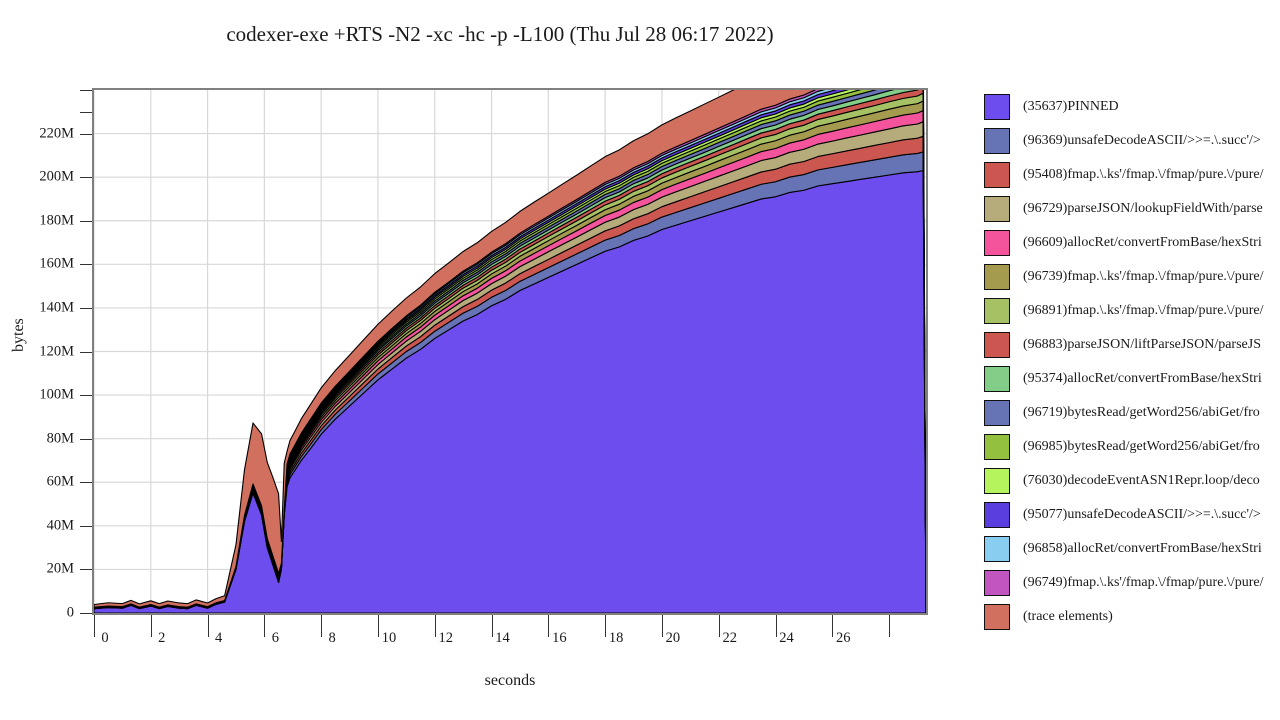  I want to click on legend-item: (76030)decodeEventASN1Repr.loop/deco, so click(1122, 481).